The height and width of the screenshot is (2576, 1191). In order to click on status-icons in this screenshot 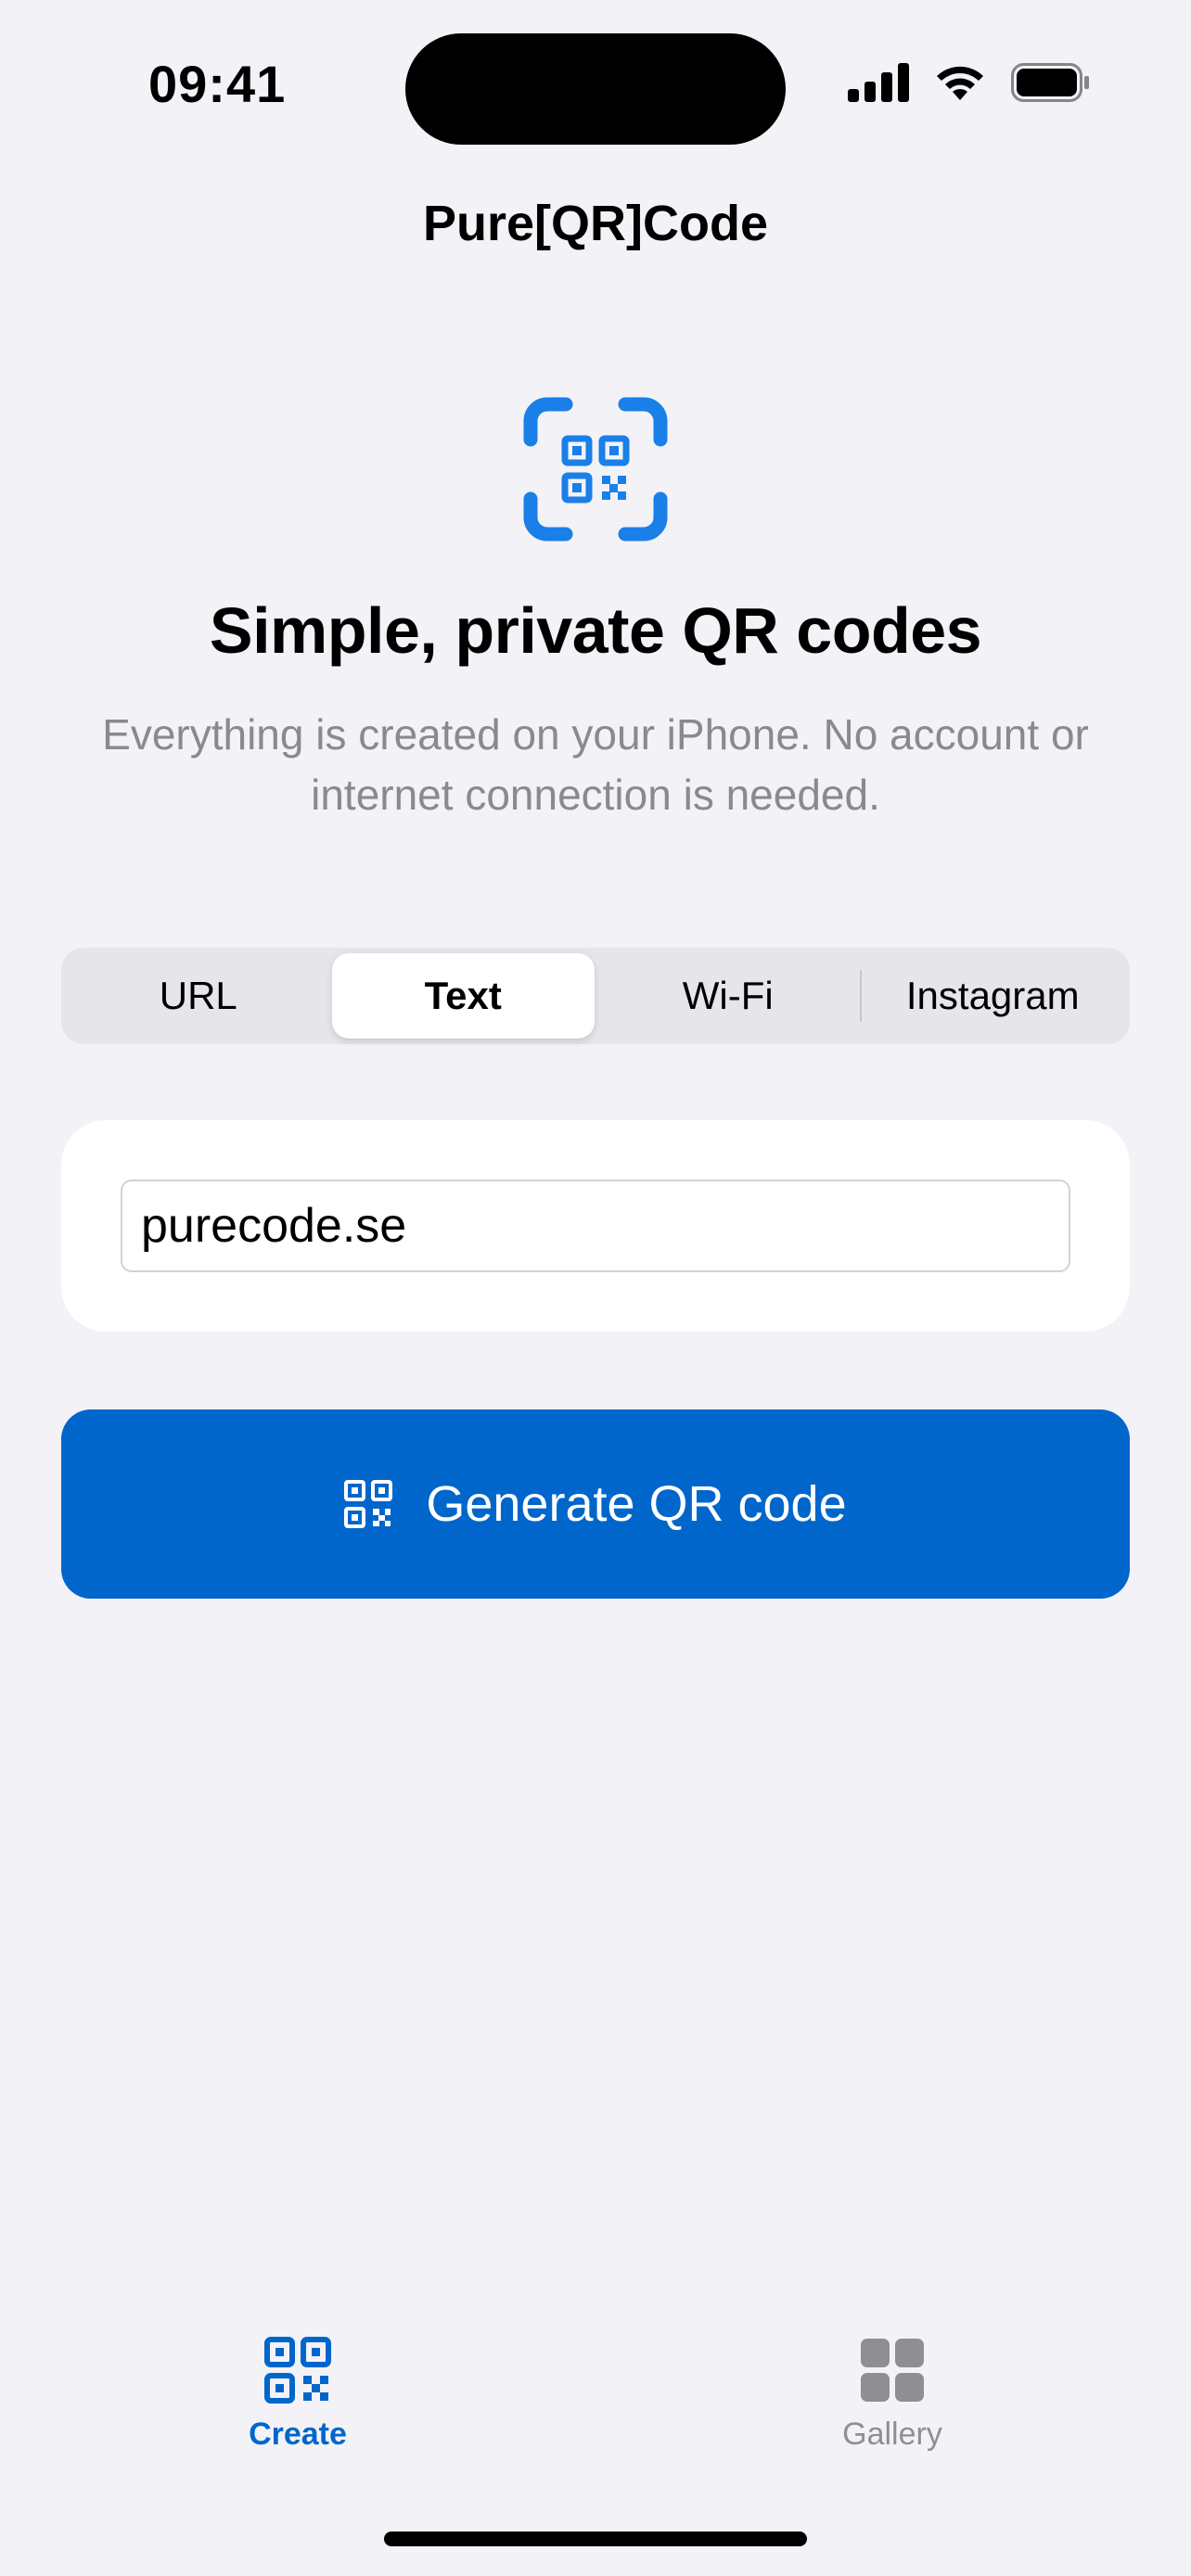, I will do `click(970, 82)`.